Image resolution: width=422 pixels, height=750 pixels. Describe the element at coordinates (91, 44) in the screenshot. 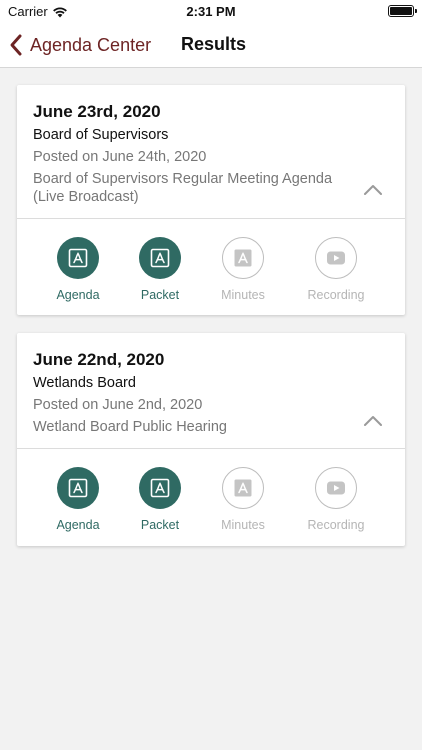

I see `back-button-label: Agenda Center` at that location.